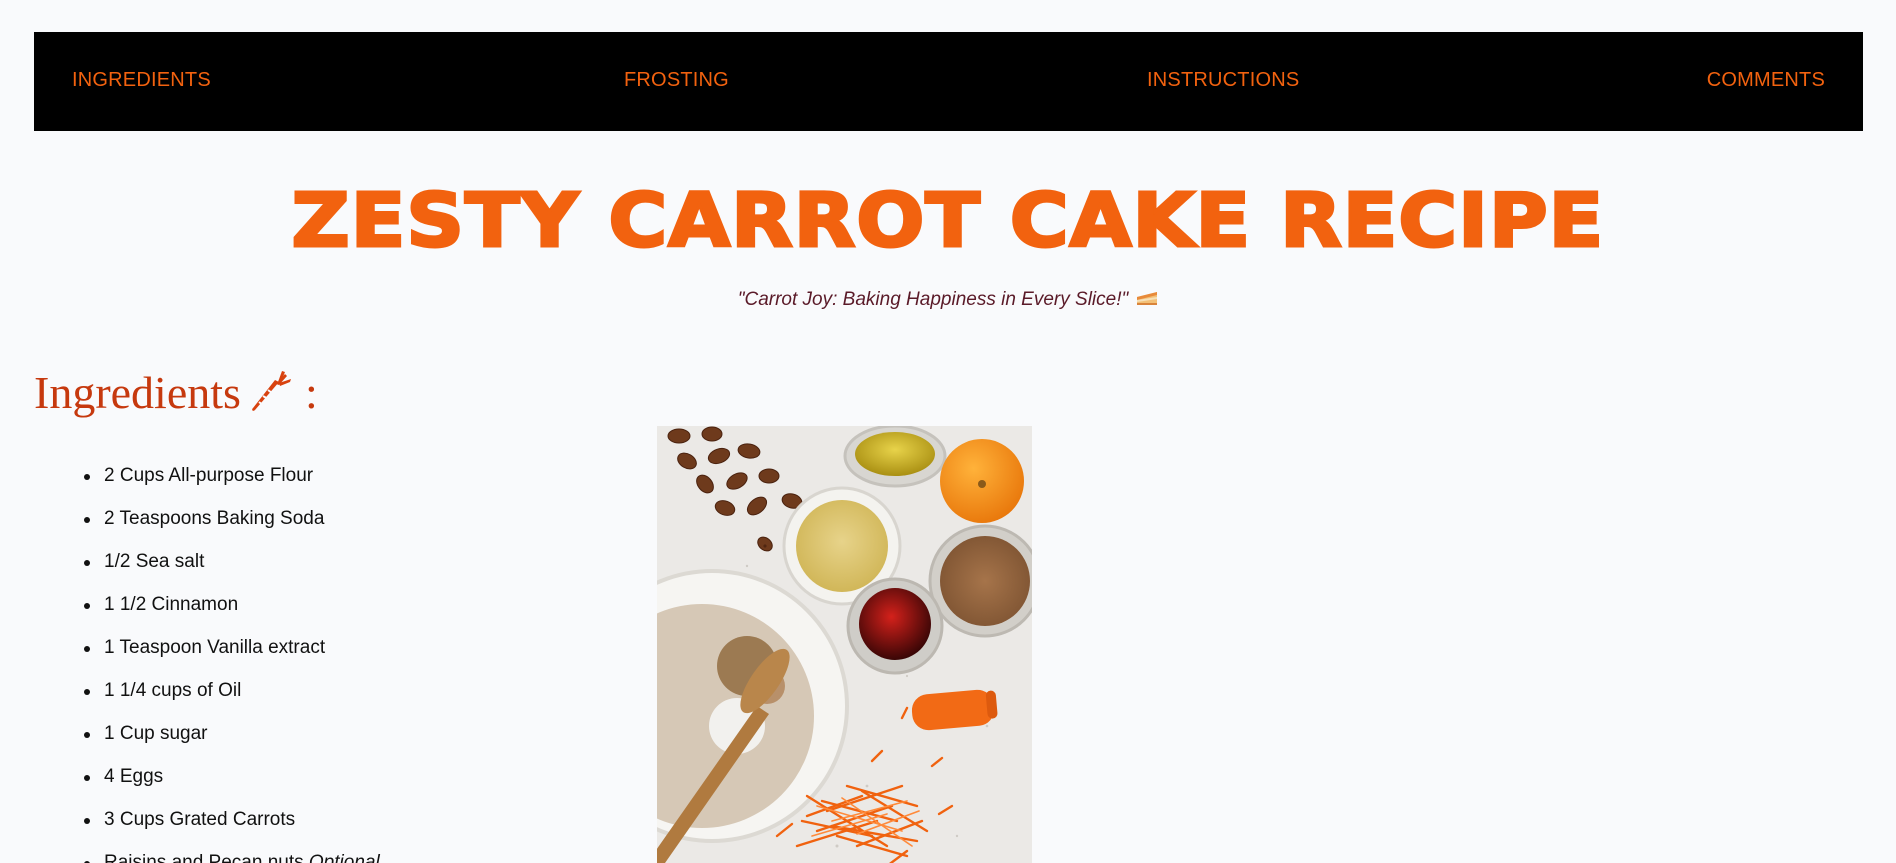  I want to click on cake-slice-icon, so click(1147, 298).